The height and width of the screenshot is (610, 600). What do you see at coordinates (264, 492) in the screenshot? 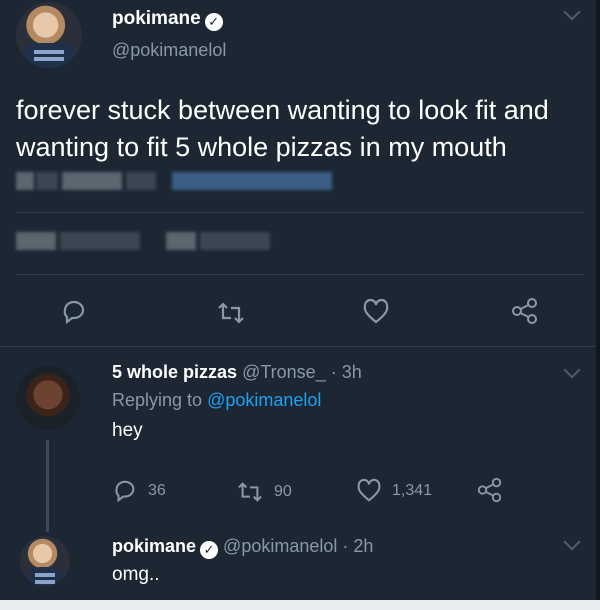
I see `retweet-button: 90` at bounding box center [264, 492].